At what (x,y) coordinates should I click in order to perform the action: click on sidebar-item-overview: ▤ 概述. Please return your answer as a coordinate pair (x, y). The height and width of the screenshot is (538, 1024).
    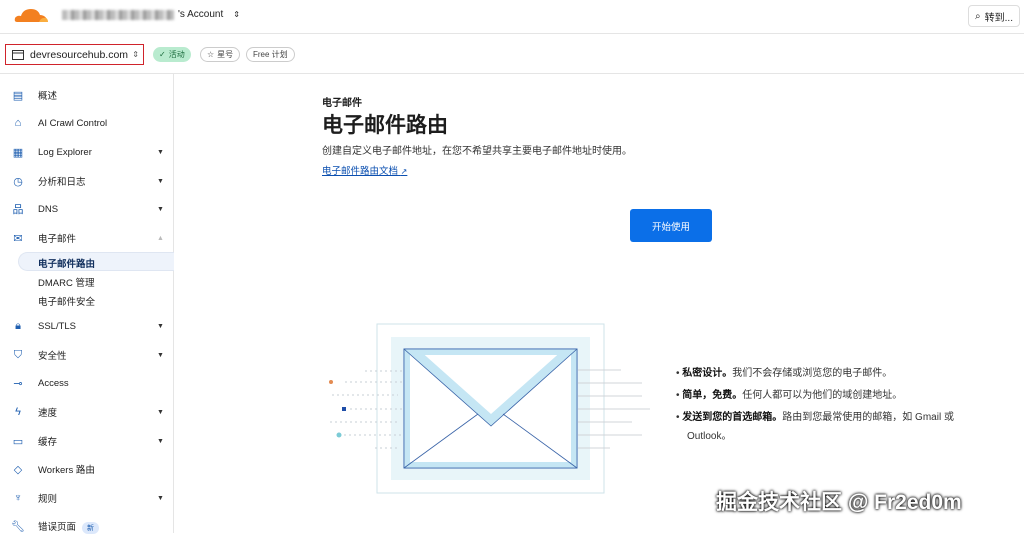
    Looking at the image, I should click on (86, 95).